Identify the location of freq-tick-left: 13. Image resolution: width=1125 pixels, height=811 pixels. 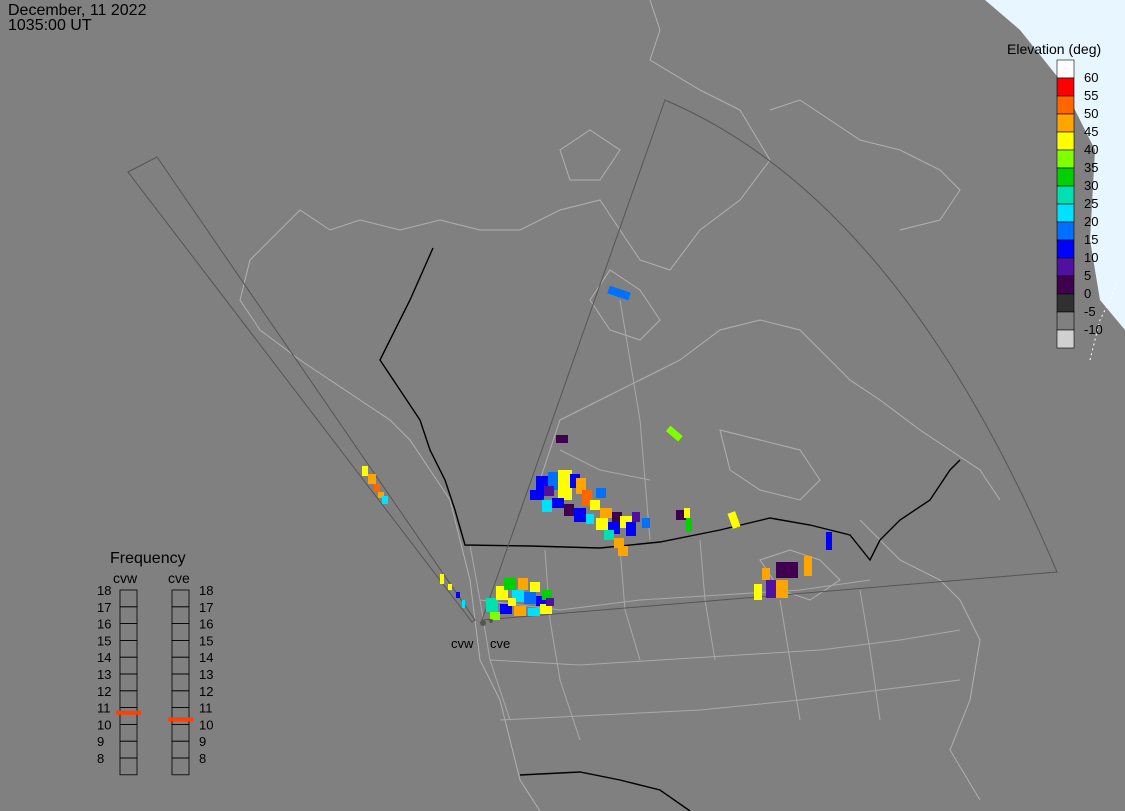
(104, 674).